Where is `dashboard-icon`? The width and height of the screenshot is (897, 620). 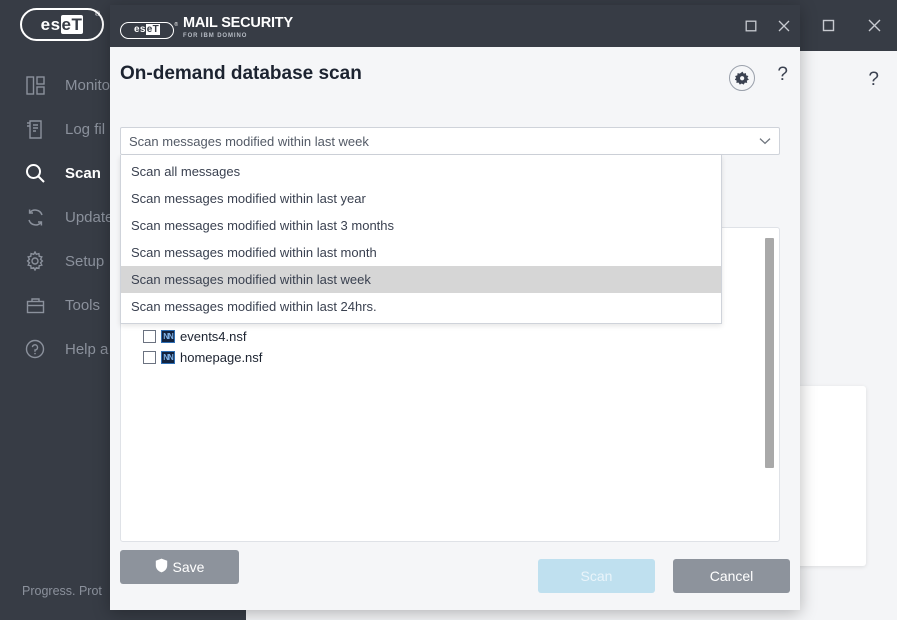 dashboard-icon is located at coordinates (35, 85).